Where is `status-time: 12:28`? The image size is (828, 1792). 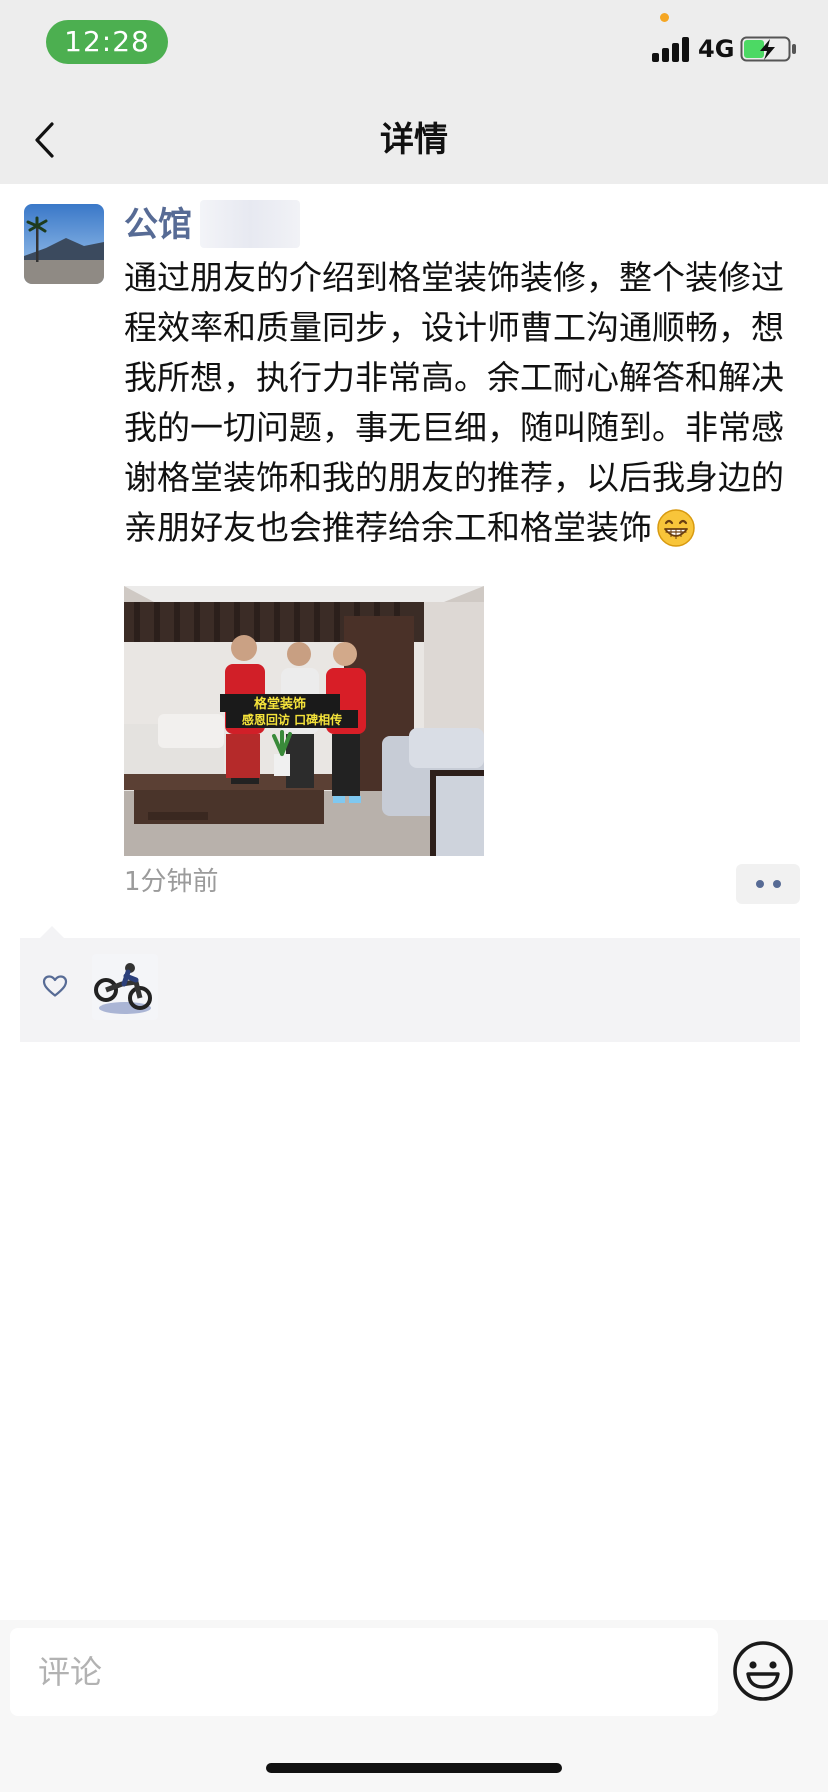
status-time: 12:28 is located at coordinates (107, 42).